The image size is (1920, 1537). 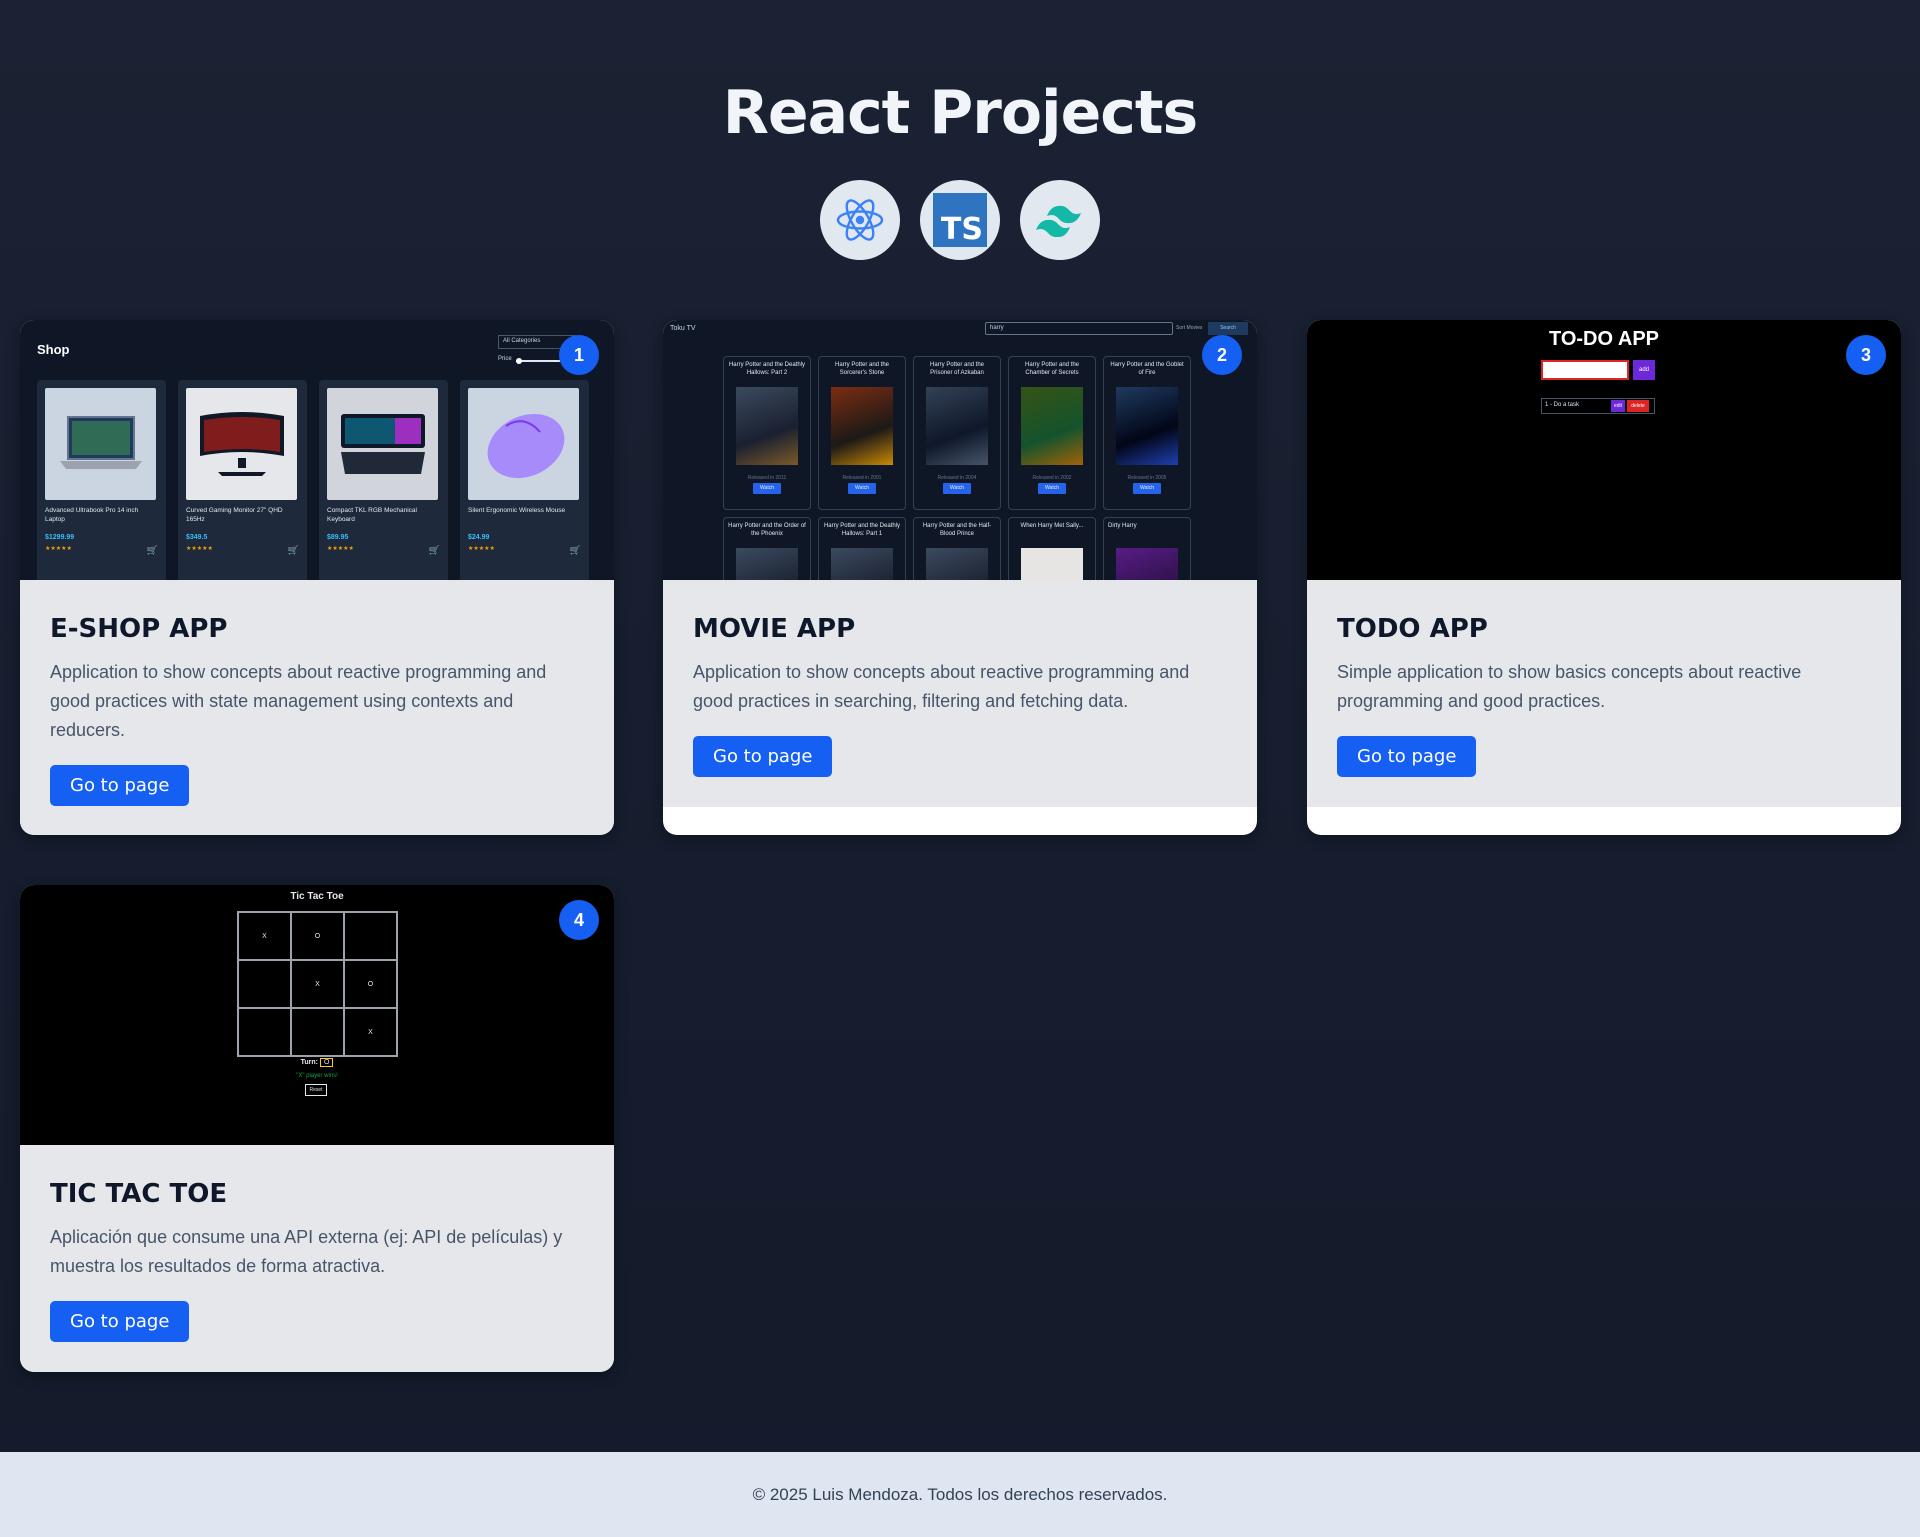 I want to click on todo-add-button: add, so click(x=1644, y=370).